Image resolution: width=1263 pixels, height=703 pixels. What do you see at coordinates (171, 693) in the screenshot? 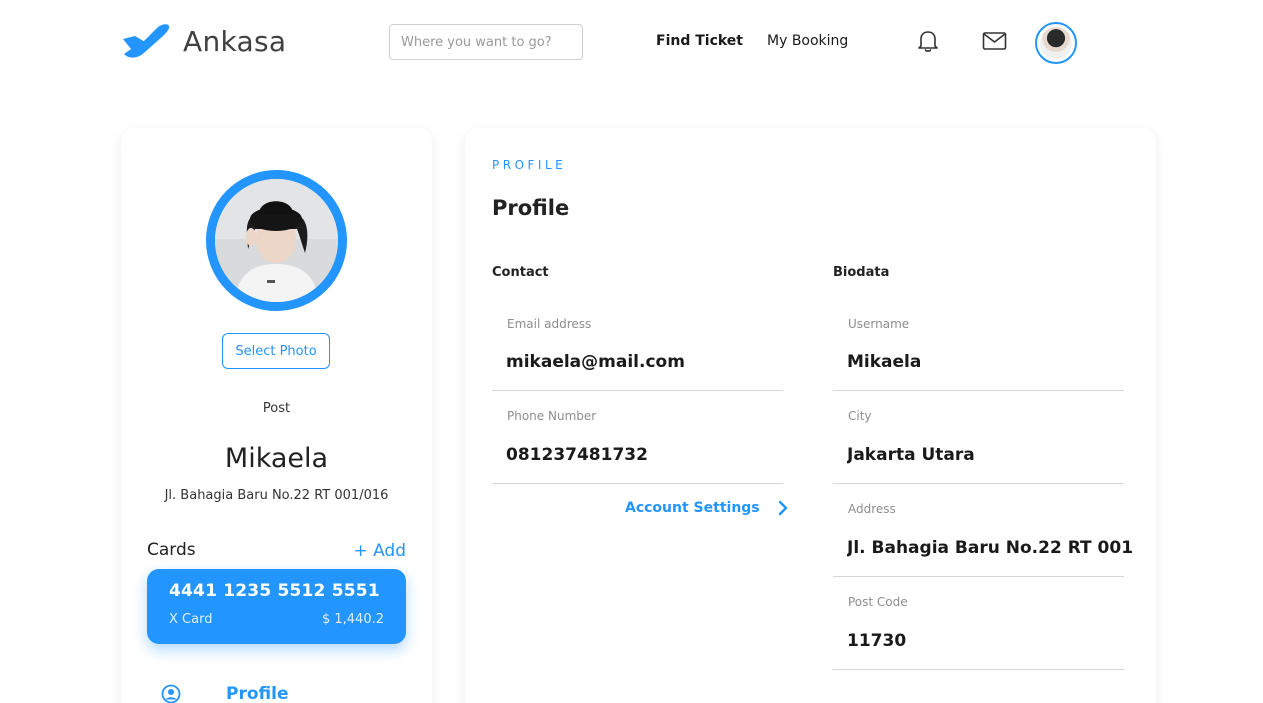
I see `user-circle-icon` at bounding box center [171, 693].